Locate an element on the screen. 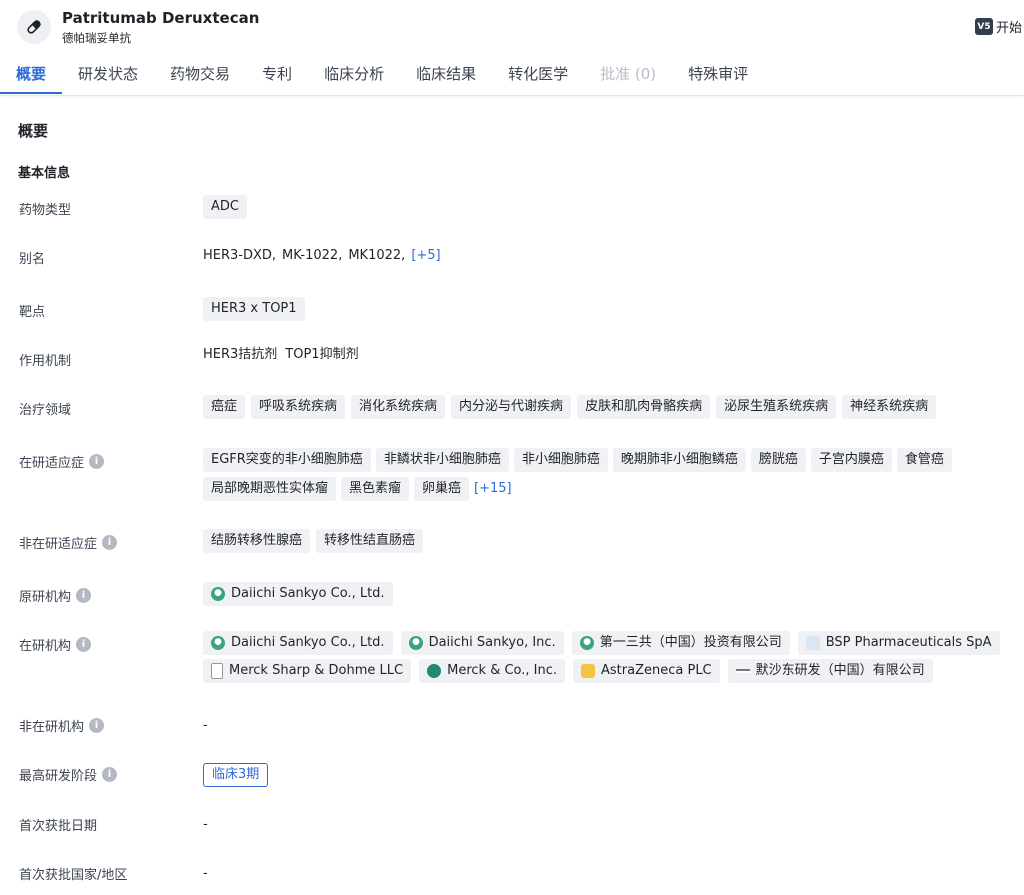 Image resolution: width=1024 pixels, height=895 pixels. active-orgs-label: 在研机构 i is located at coordinates (55, 644).